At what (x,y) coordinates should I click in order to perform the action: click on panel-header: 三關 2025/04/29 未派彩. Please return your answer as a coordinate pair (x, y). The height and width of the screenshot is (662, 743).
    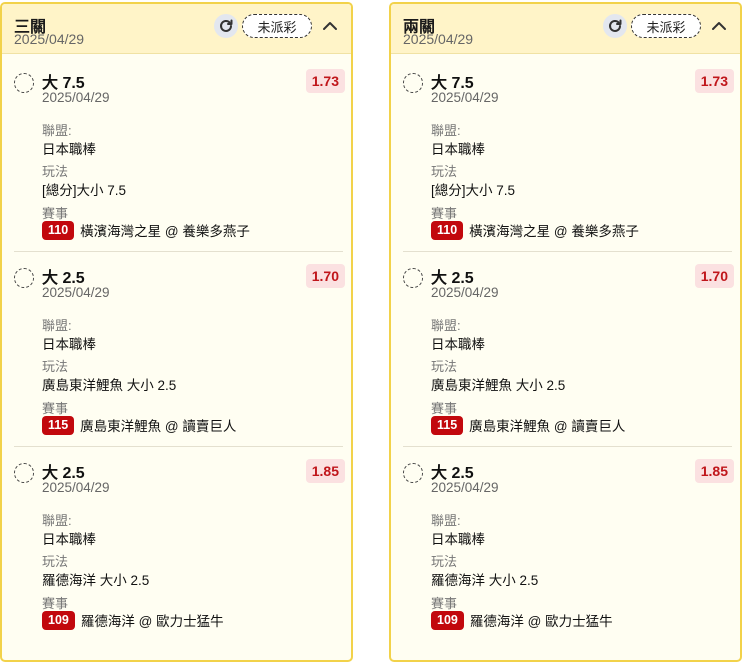
    Looking at the image, I should click on (176, 29).